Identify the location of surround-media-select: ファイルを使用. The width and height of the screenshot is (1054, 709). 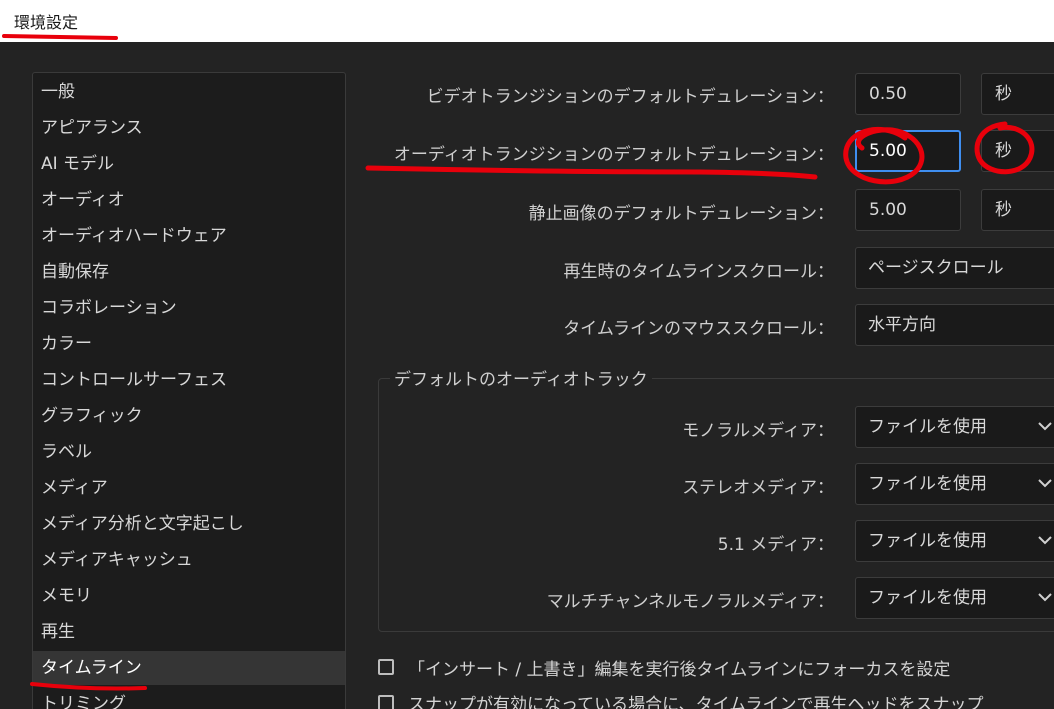
(954, 541).